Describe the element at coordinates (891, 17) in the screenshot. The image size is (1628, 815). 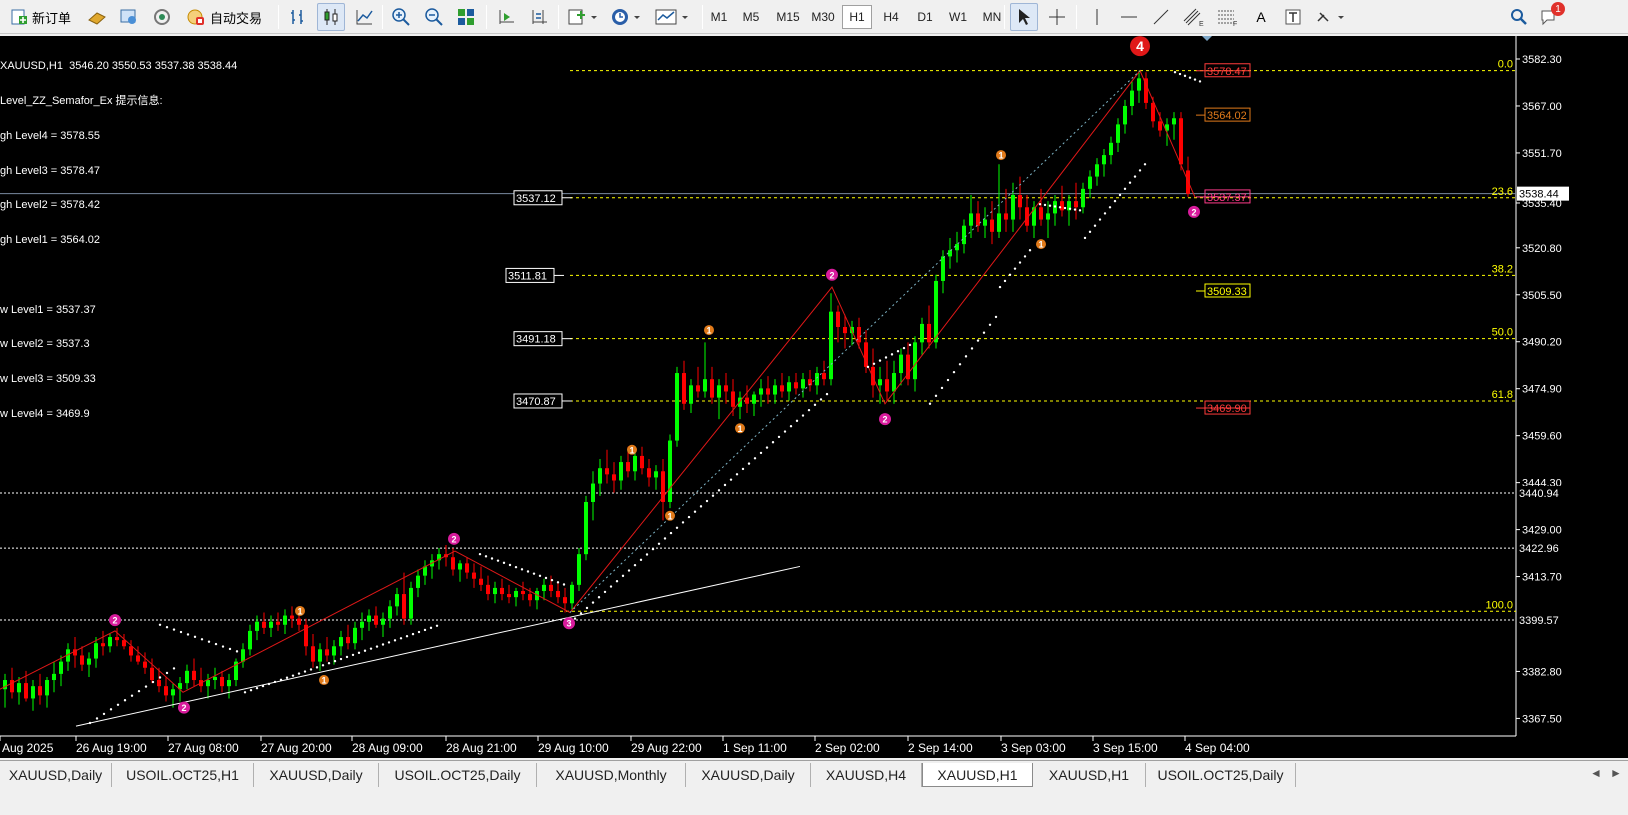
I see `timeframe-h4-button: H4` at that location.